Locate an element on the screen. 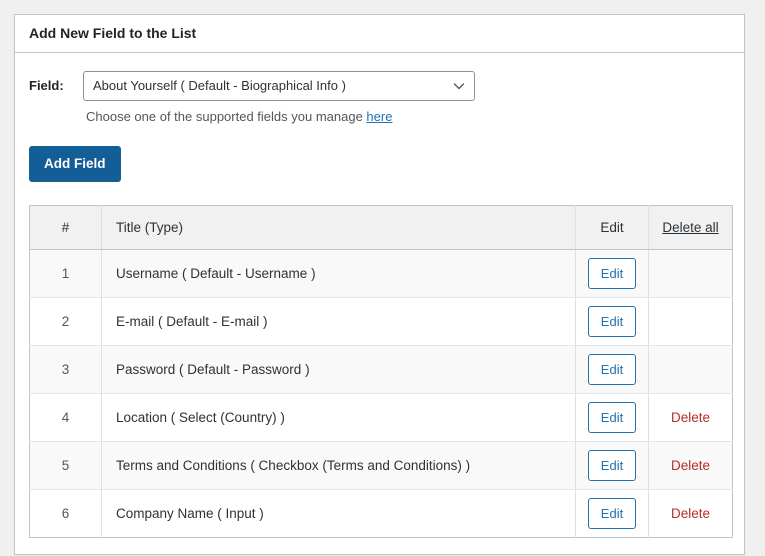 The image size is (765, 556). table-row: 1 Username ( Default - Username ) Edit is located at coordinates (381, 273).